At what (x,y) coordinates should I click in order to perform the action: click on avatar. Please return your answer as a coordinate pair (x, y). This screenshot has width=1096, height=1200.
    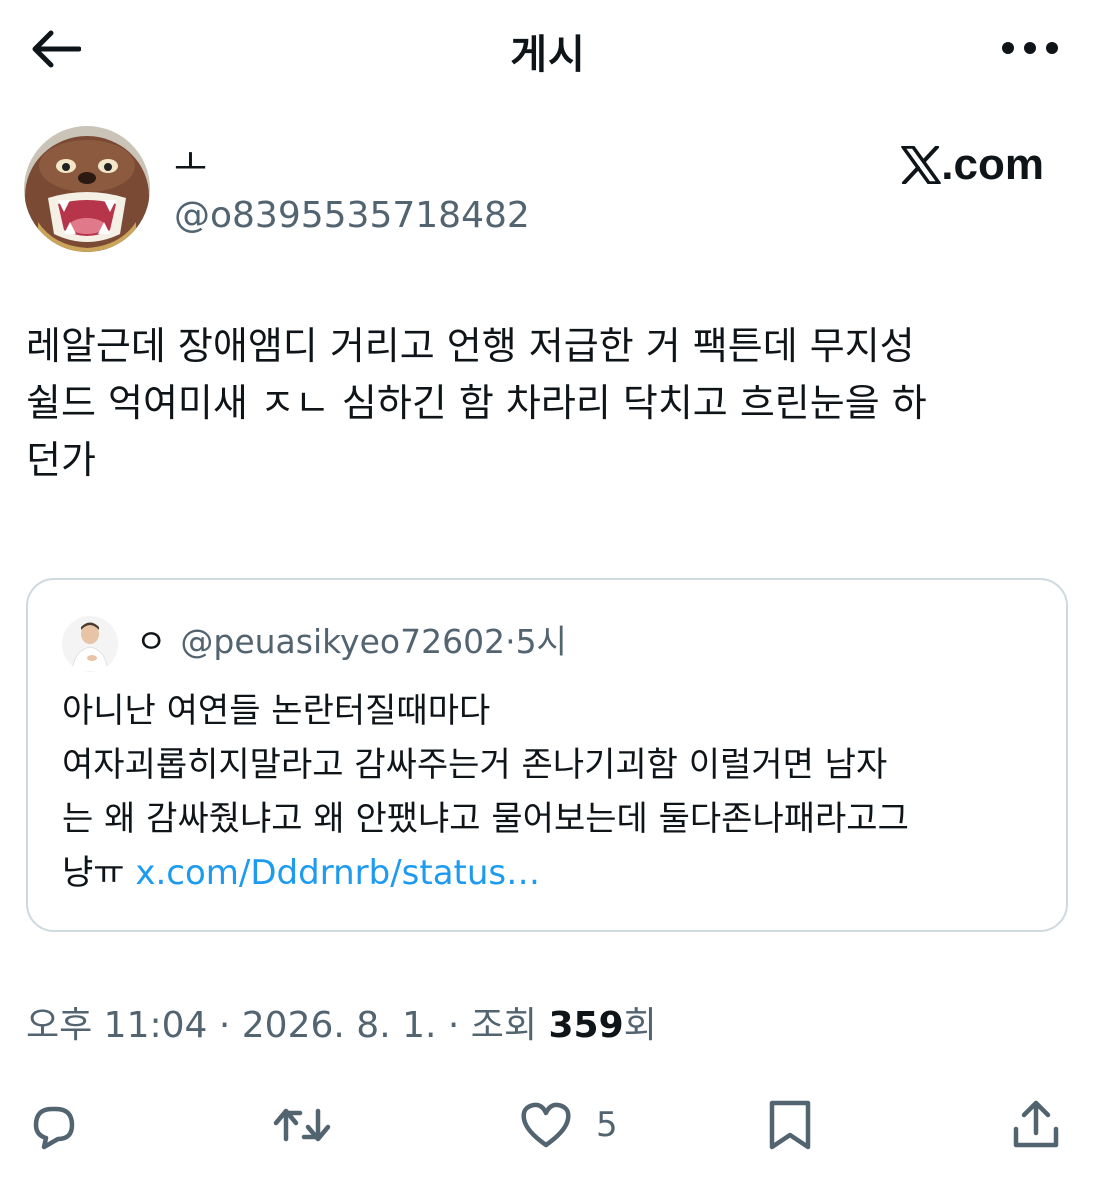
    Looking at the image, I should click on (87, 189).